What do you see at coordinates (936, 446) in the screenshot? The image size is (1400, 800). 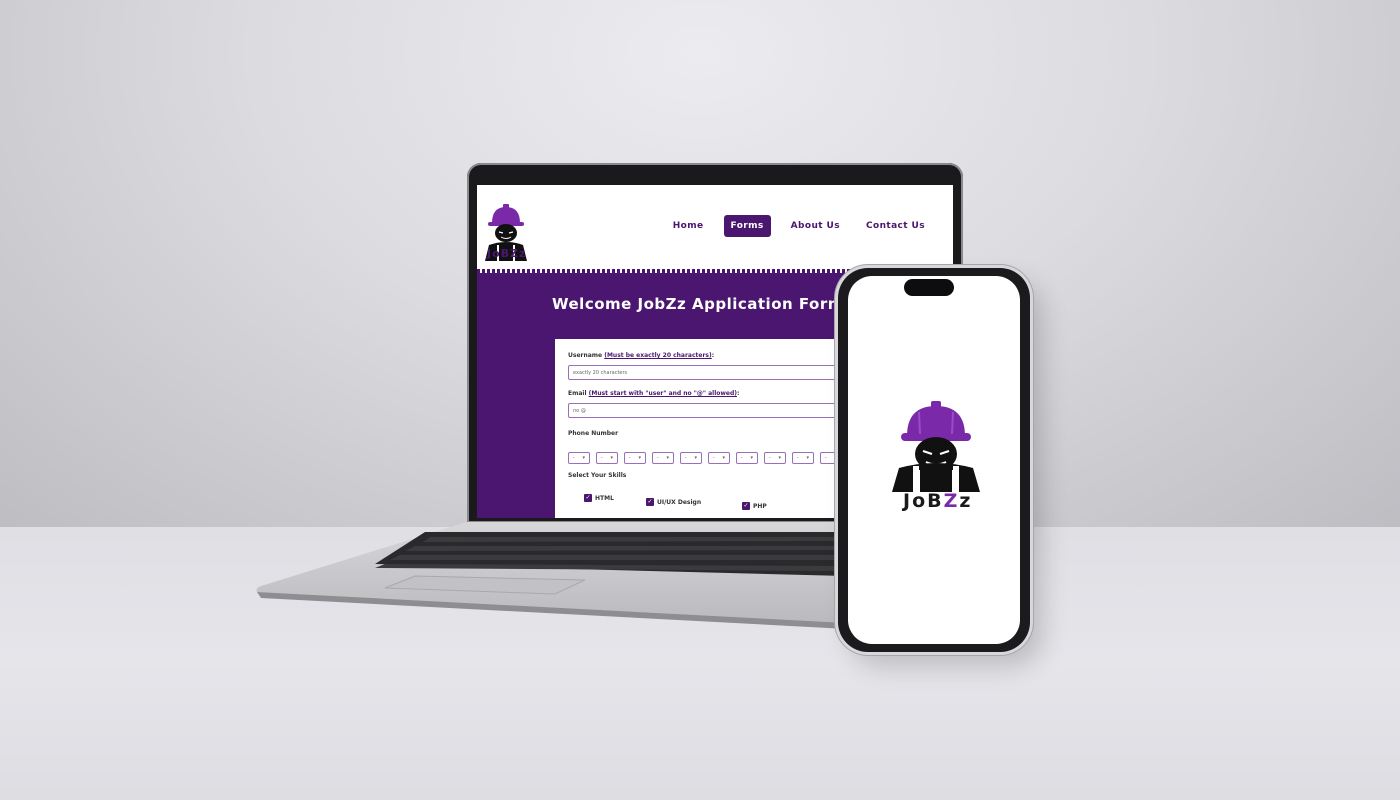 I see `jobzz-logo-icon` at bounding box center [936, 446].